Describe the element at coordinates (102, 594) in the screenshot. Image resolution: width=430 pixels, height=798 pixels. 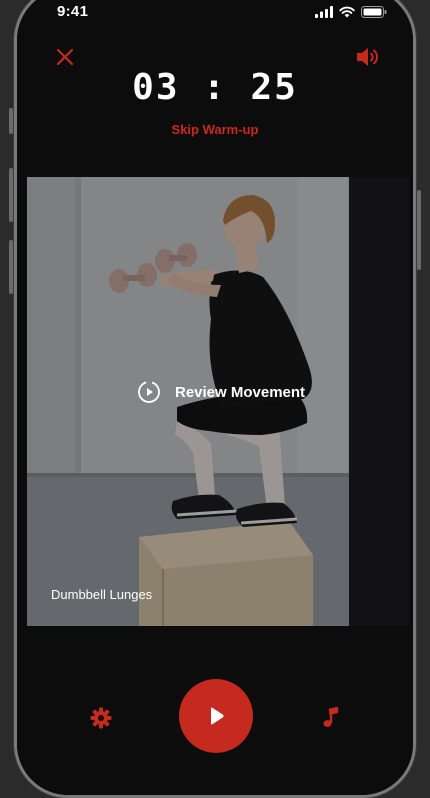
I see `exercise-name: Dumbbell Lunges` at that location.